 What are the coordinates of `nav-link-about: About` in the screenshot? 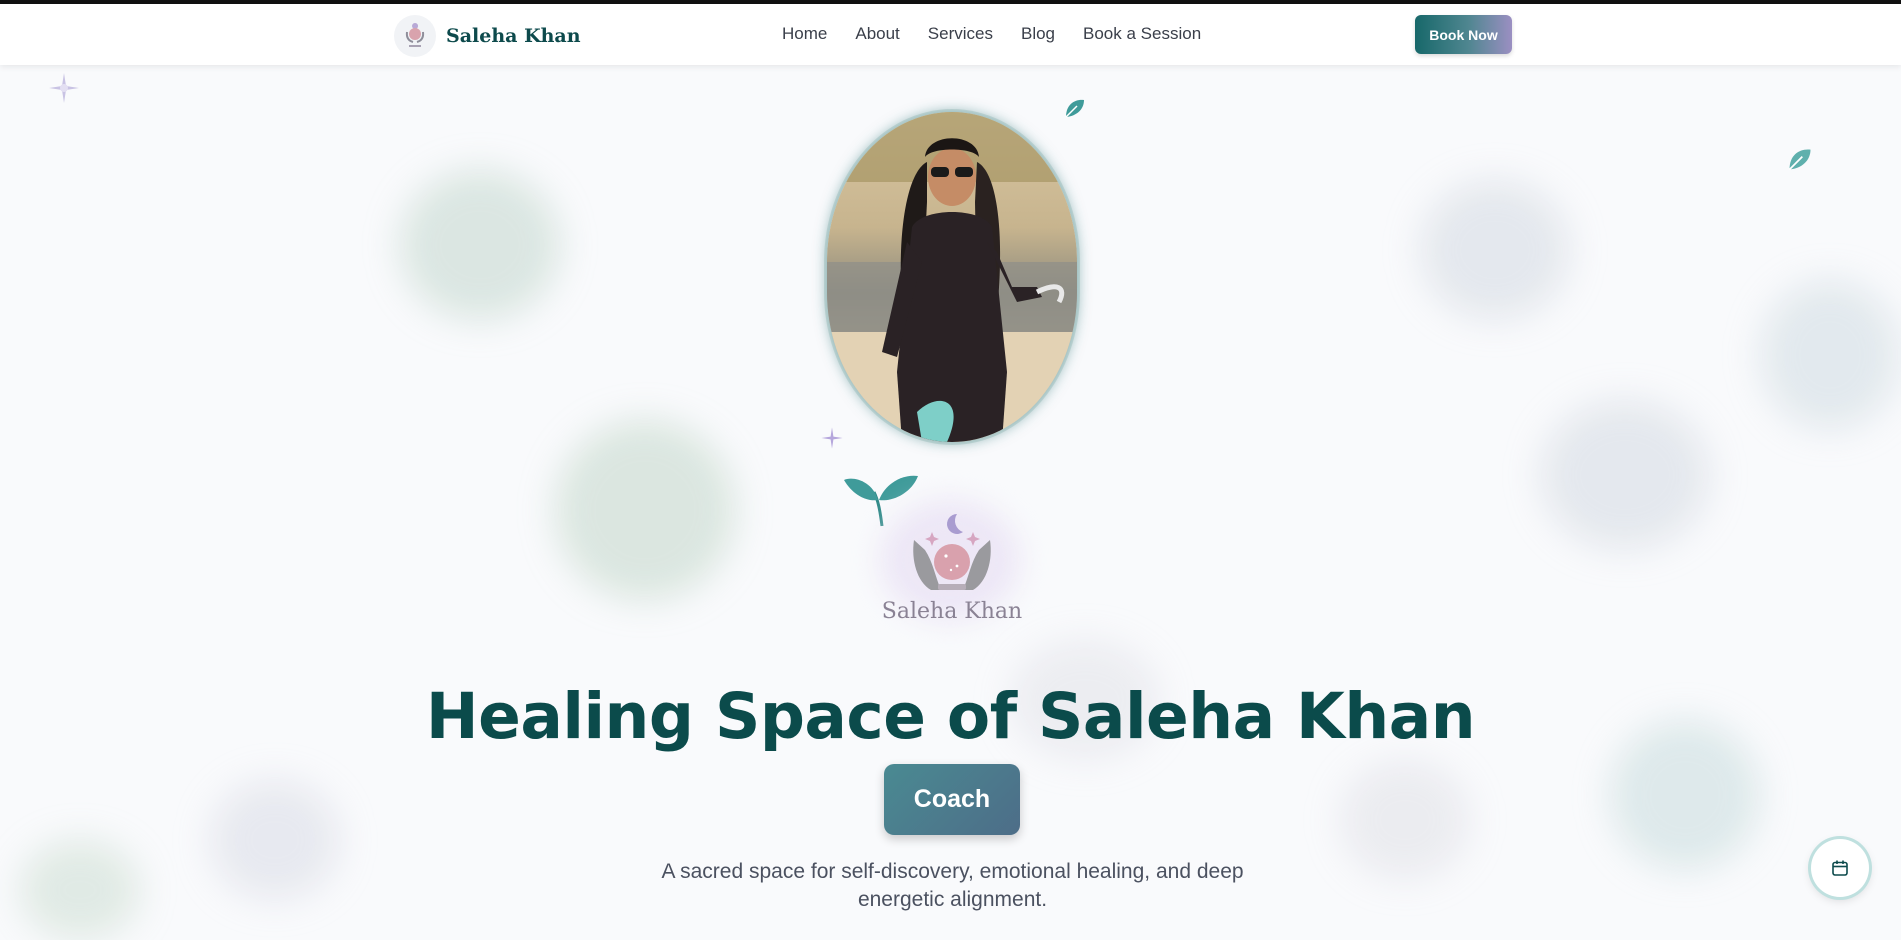 It's located at (877, 34).